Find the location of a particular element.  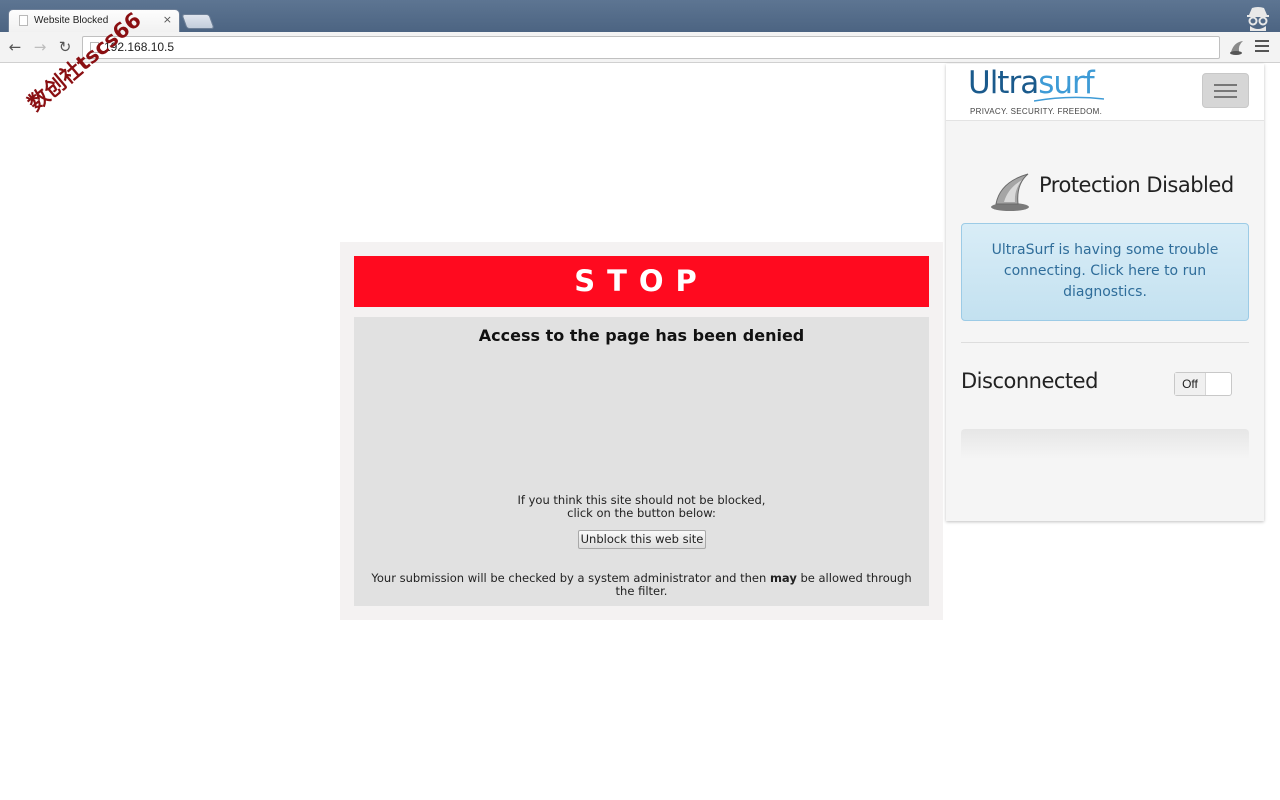

logo-ultra: Ultra is located at coordinates (1003, 83).